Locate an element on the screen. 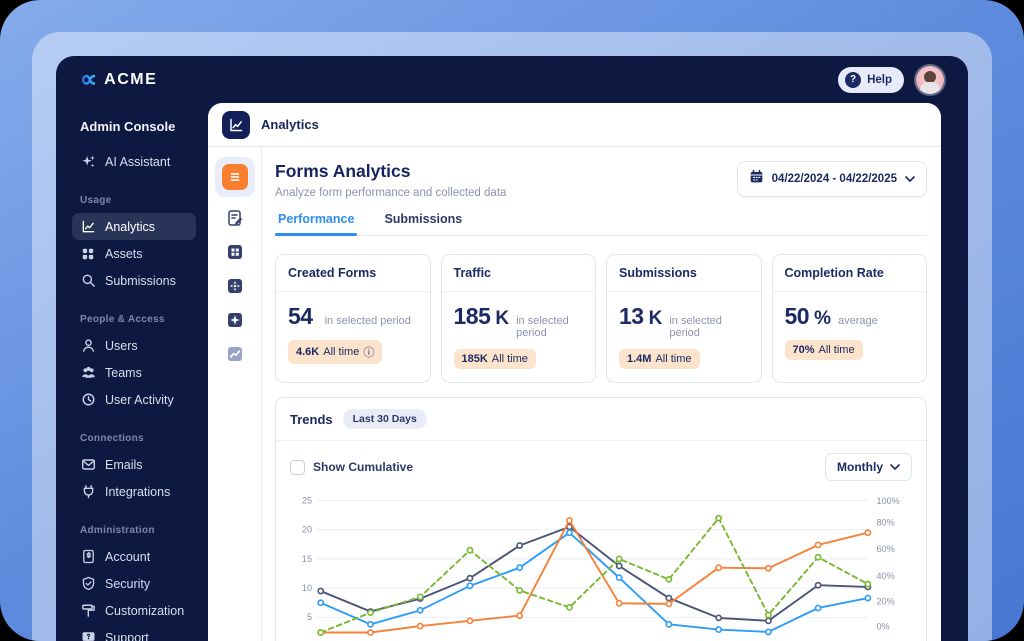 This screenshot has height=641, width=1024. star-icon is located at coordinates (235, 322).